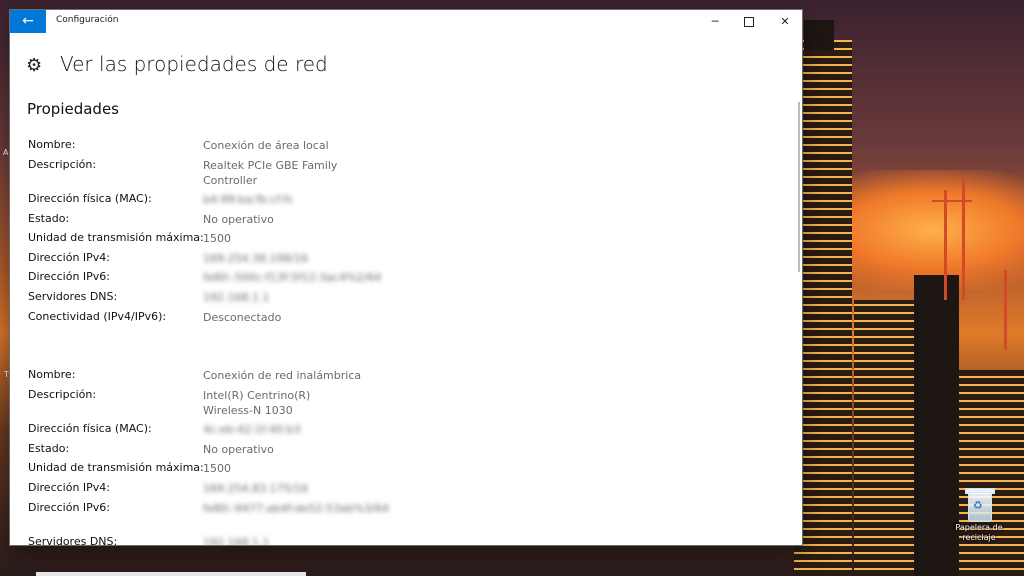 The height and width of the screenshot is (576, 1024). I want to click on desktop-edge-text: A, so click(6, 152).